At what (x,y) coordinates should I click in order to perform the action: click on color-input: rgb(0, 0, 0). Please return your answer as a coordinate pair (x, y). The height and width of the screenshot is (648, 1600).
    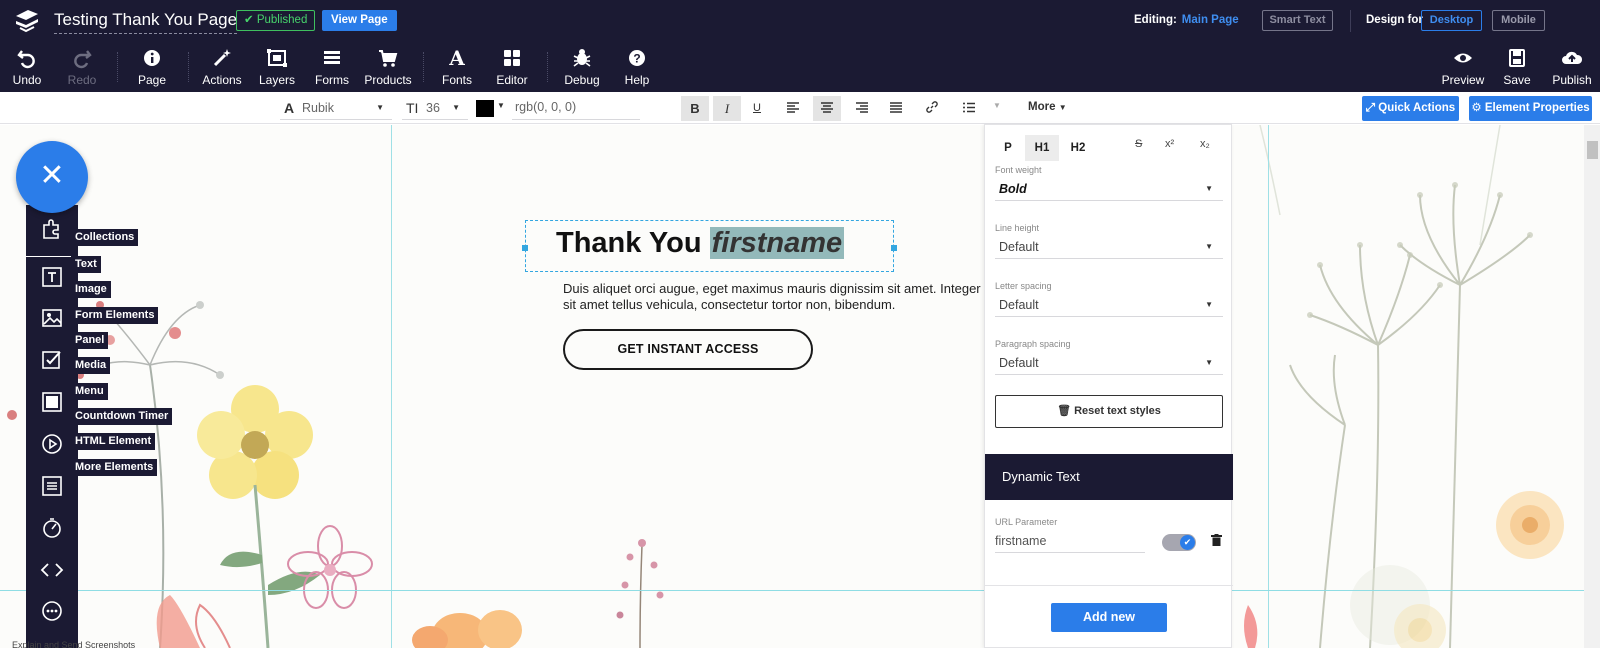
    Looking at the image, I should click on (576, 108).